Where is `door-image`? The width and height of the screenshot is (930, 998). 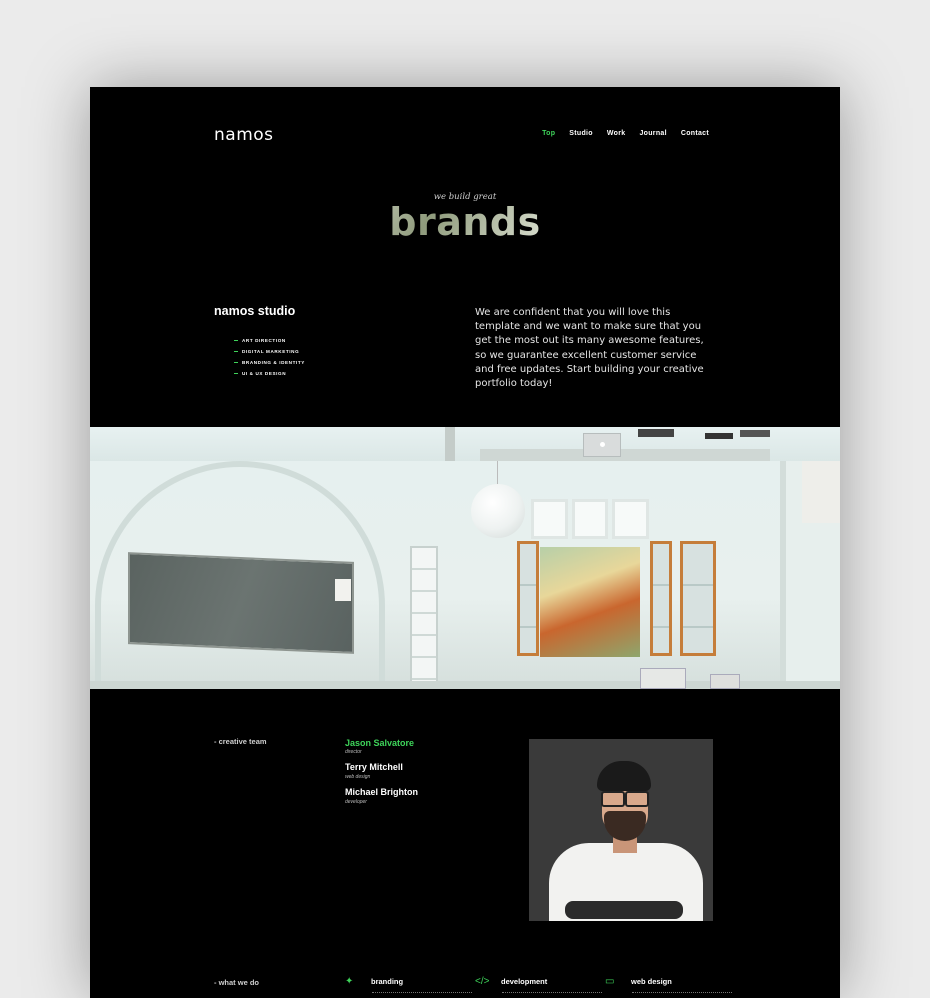
door-image is located at coordinates (424, 617).